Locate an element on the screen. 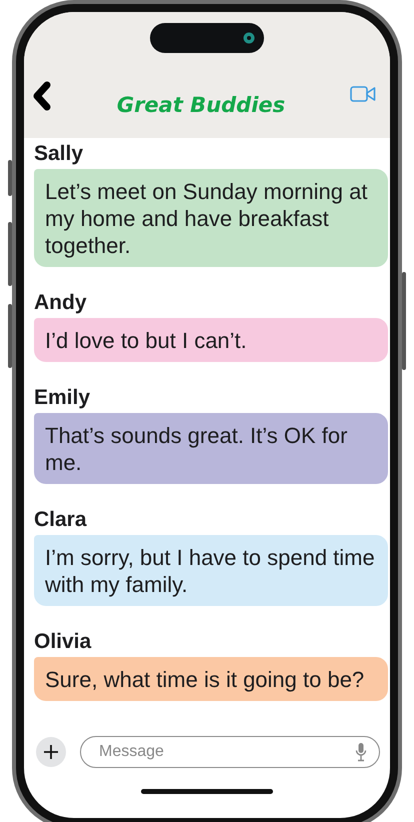 This screenshot has width=414, height=822. message-bubble: Sure, what time is it going to be? is located at coordinates (211, 679).